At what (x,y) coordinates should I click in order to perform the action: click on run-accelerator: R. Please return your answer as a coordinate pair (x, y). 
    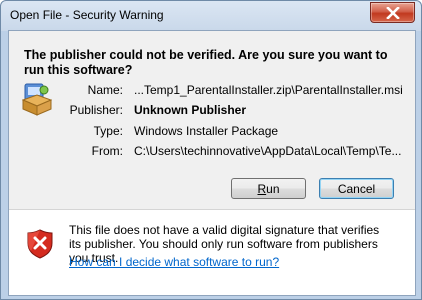
    Looking at the image, I should click on (262, 188).